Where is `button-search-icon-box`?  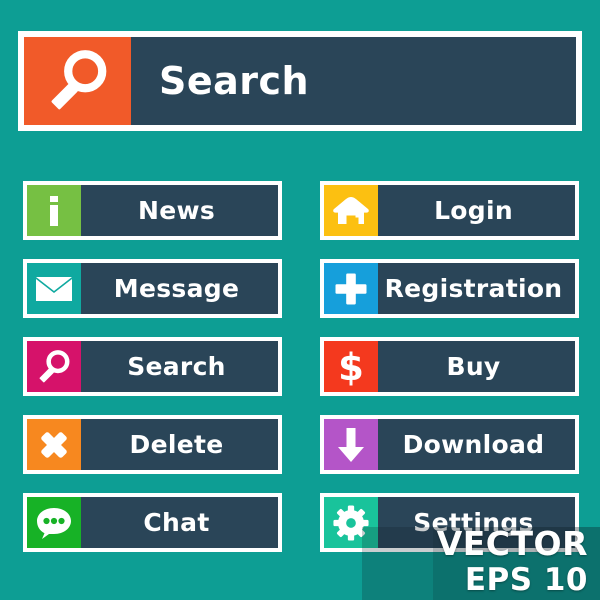
button-search-icon-box is located at coordinates (54, 366).